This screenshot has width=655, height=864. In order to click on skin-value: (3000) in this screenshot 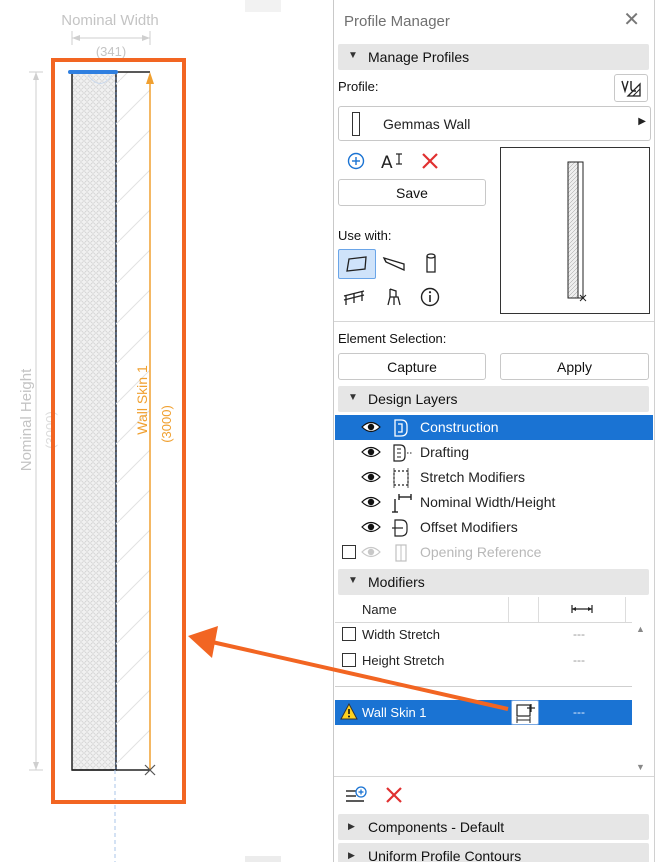, I will do `click(166, 424)`.